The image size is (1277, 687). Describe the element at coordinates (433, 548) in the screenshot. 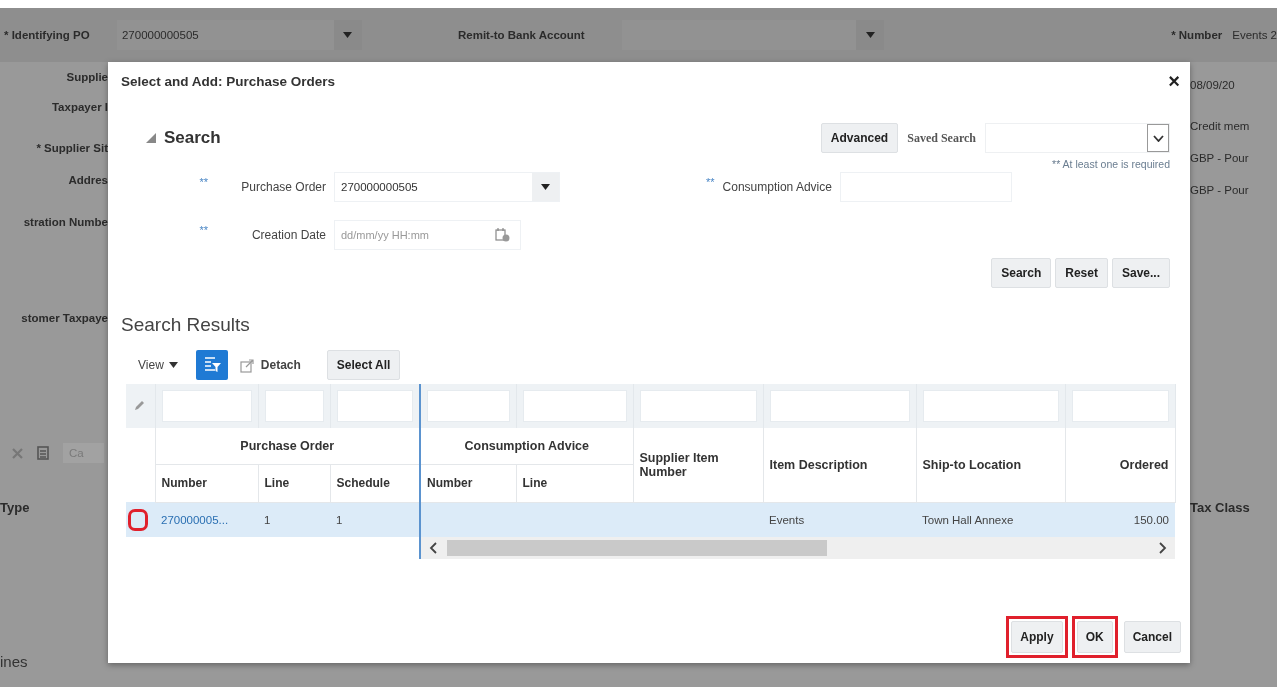

I see `scroll-left-icon` at that location.